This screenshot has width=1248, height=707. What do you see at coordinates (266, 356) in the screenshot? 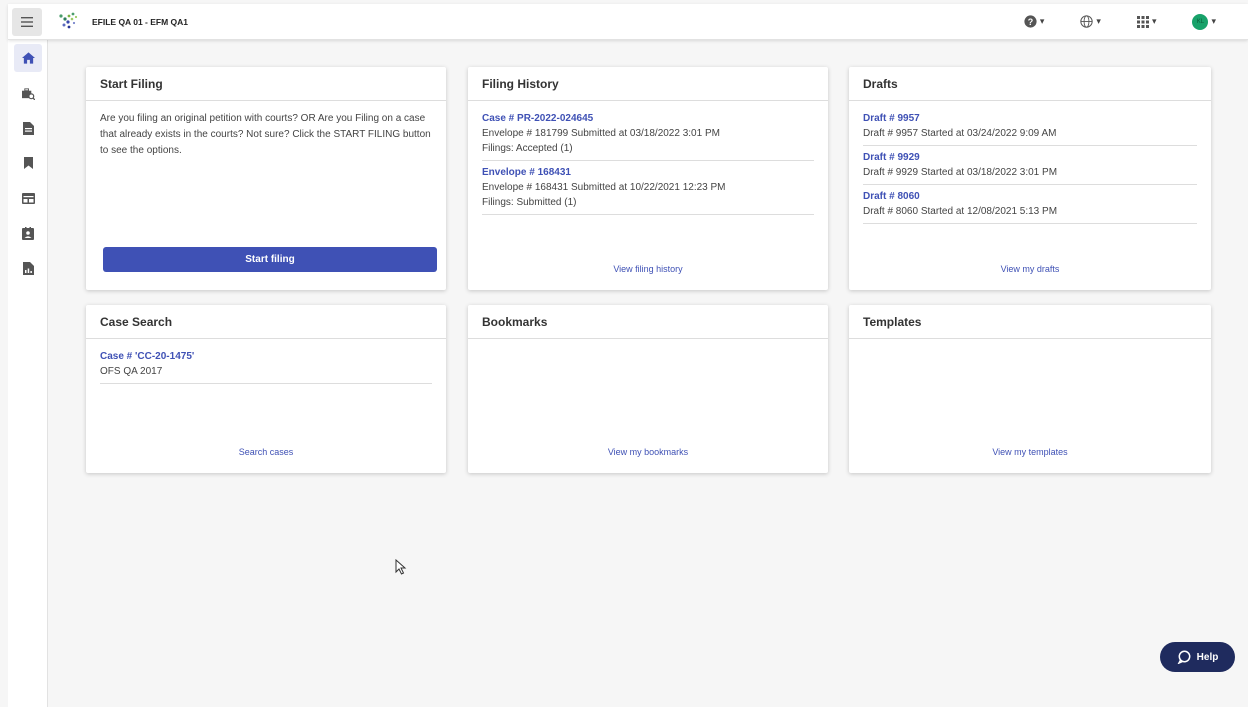
I see `case-link: Case # 'CC-20-1475'` at bounding box center [266, 356].